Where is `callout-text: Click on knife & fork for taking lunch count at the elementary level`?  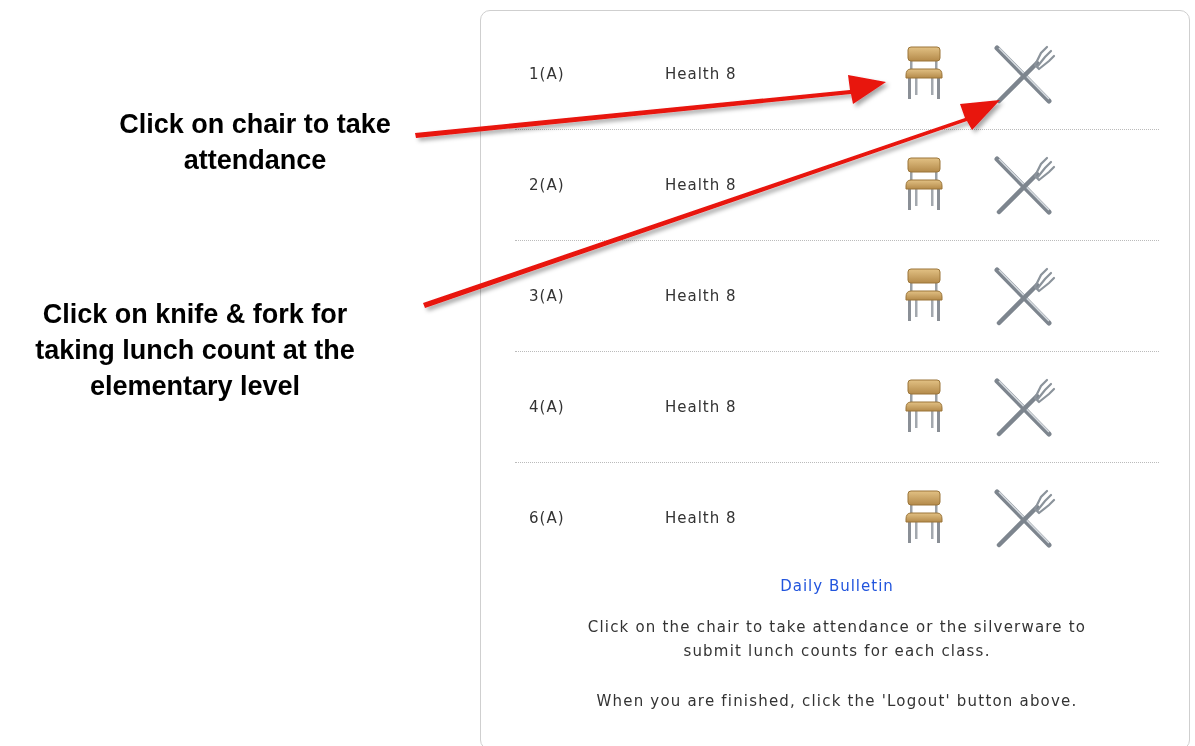
callout-text: Click on knife & fork for taking lunch count at the elementary level is located at coordinates (195, 350).